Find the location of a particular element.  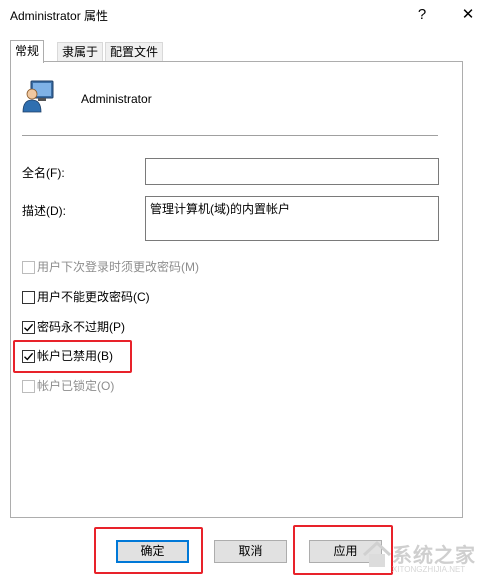

fullname-label: 全名(F): is located at coordinates (43, 173).